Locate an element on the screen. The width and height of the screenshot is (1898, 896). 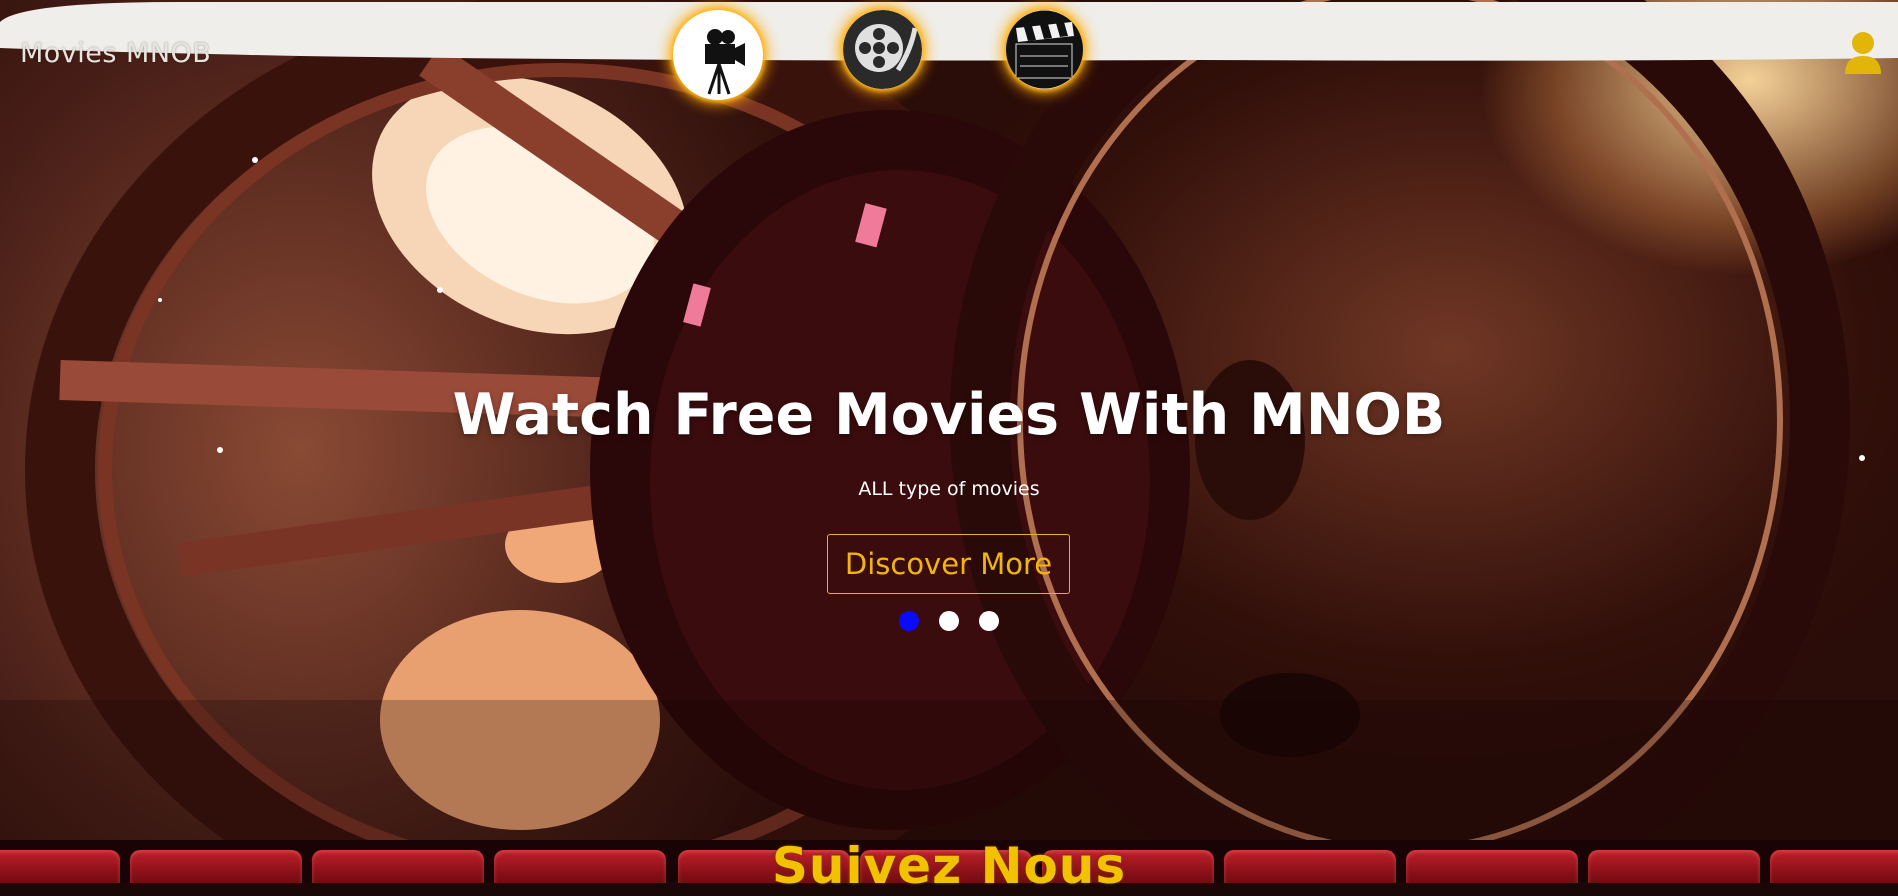
clapperboard-icon is located at coordinates (1044, 49).